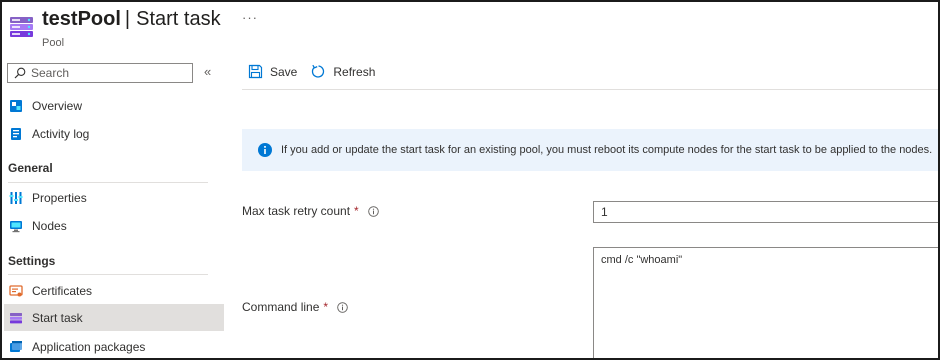 The image size is (940, 360). What do you see at coordinates (284, 71) in the screenshot?
I see `save-button-label: Save` at bounding box center [284, 71].